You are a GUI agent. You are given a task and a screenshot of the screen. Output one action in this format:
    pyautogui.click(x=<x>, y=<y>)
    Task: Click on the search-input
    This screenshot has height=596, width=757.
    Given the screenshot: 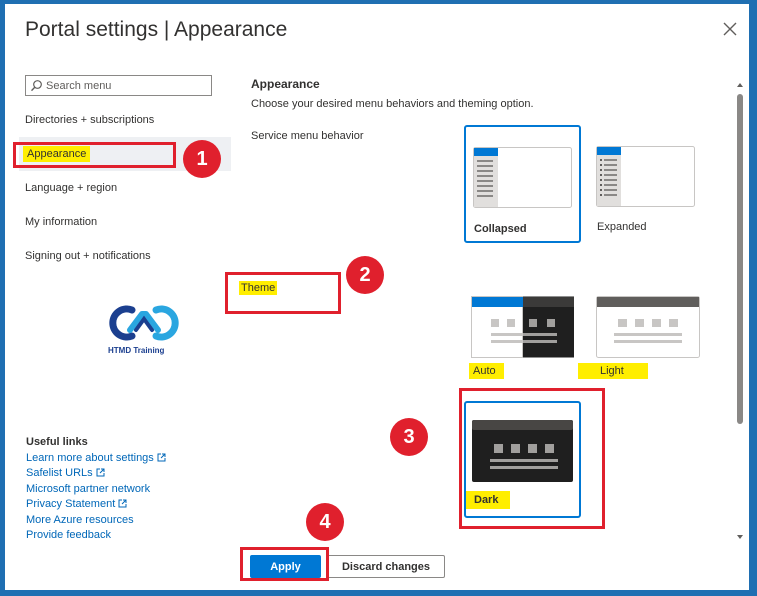 What is the action you would take?
    pyautogui.click(x=126, y=85)
    